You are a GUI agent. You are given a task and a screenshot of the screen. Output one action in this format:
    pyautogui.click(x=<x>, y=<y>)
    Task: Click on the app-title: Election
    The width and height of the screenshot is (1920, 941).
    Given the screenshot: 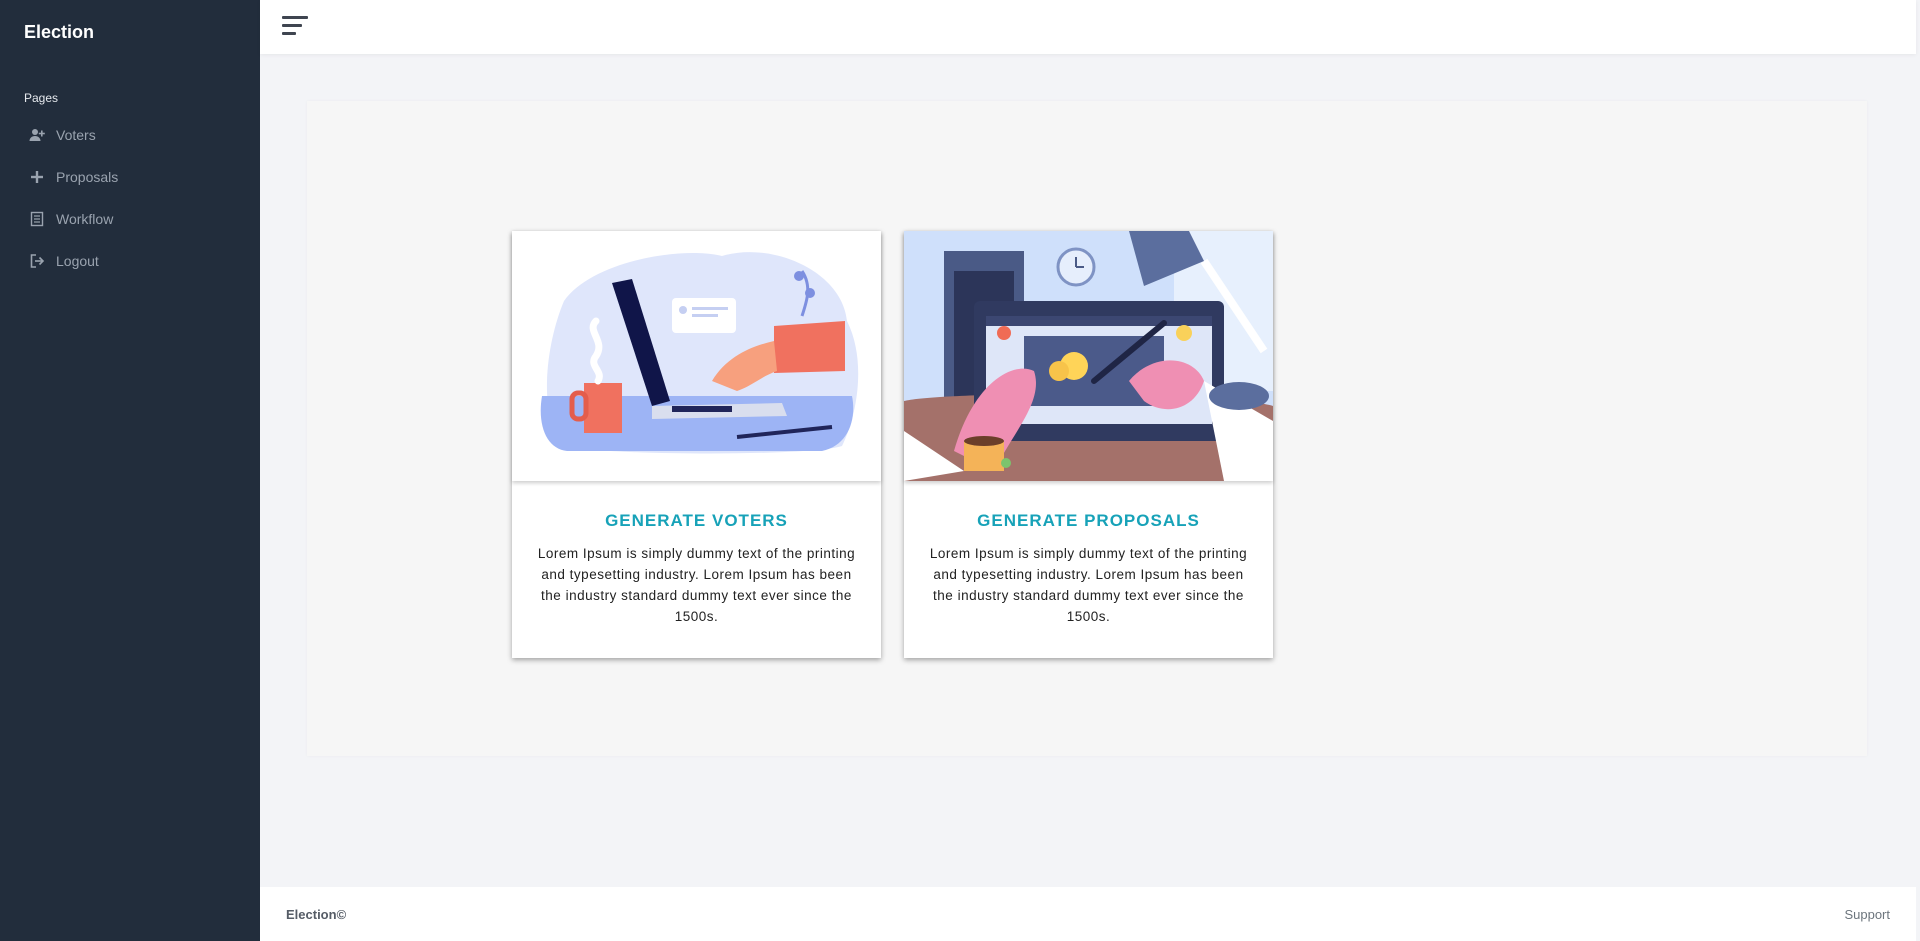 What is the action you would take?
    pyautogui.click(x=59, y=32)
    